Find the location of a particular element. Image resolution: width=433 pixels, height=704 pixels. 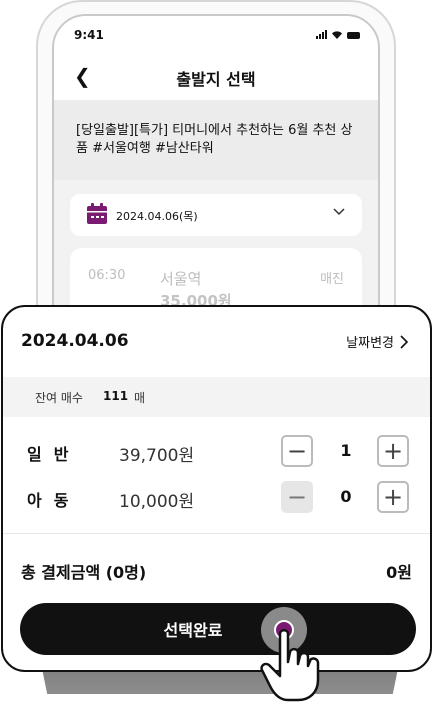

battery-icon is located at coordinates (353, 35).